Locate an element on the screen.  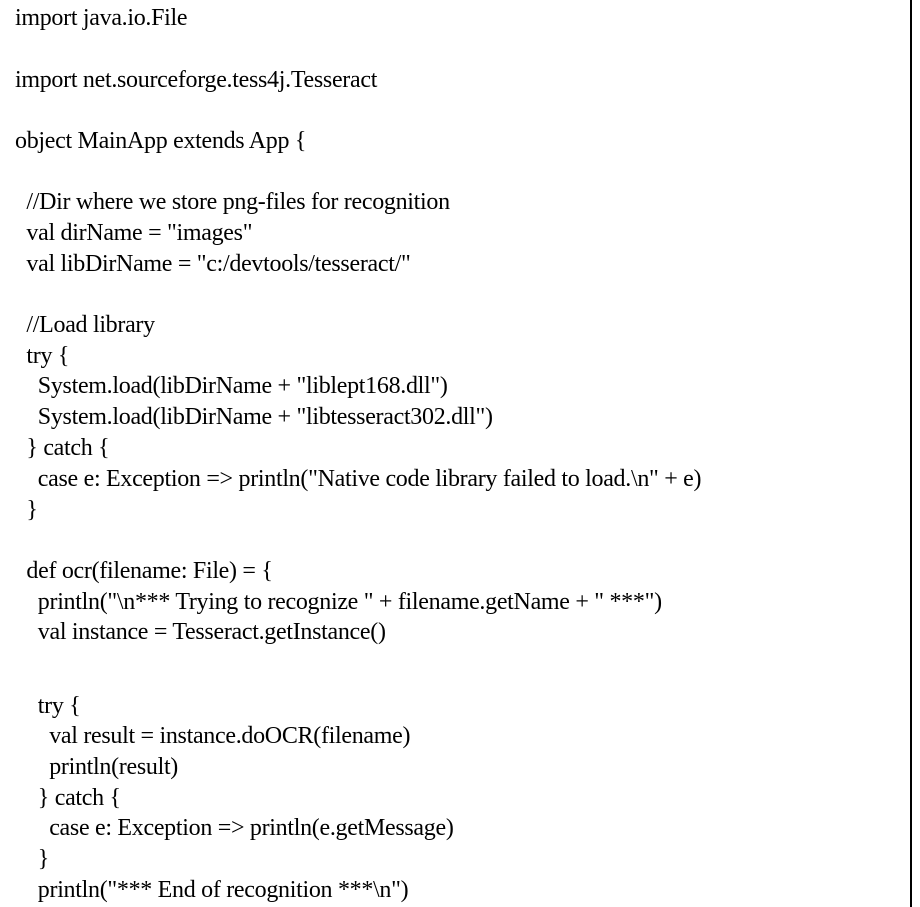
code-line-26: println(result) is located at coordinates (97, 767).